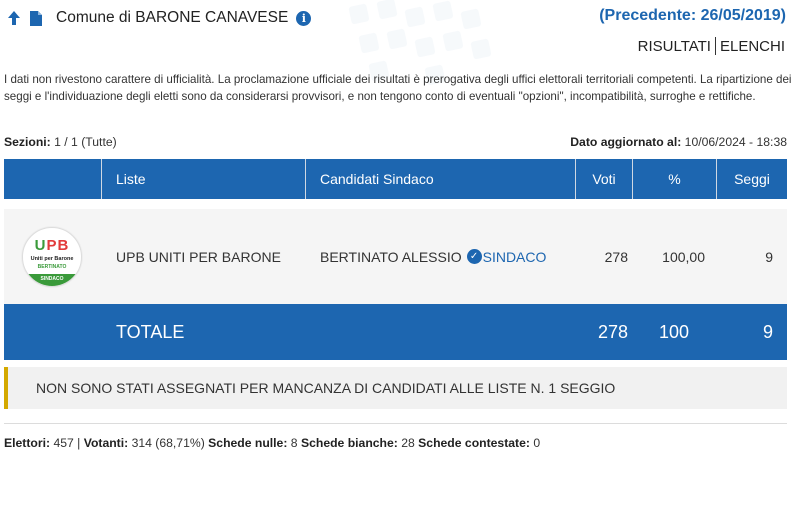 This screenshot has height=505, width=800. What do you see at coordinates (537, 443) in the screenshot?
I see `contested-ballots-value: 0` at bounding box center [537, 443].